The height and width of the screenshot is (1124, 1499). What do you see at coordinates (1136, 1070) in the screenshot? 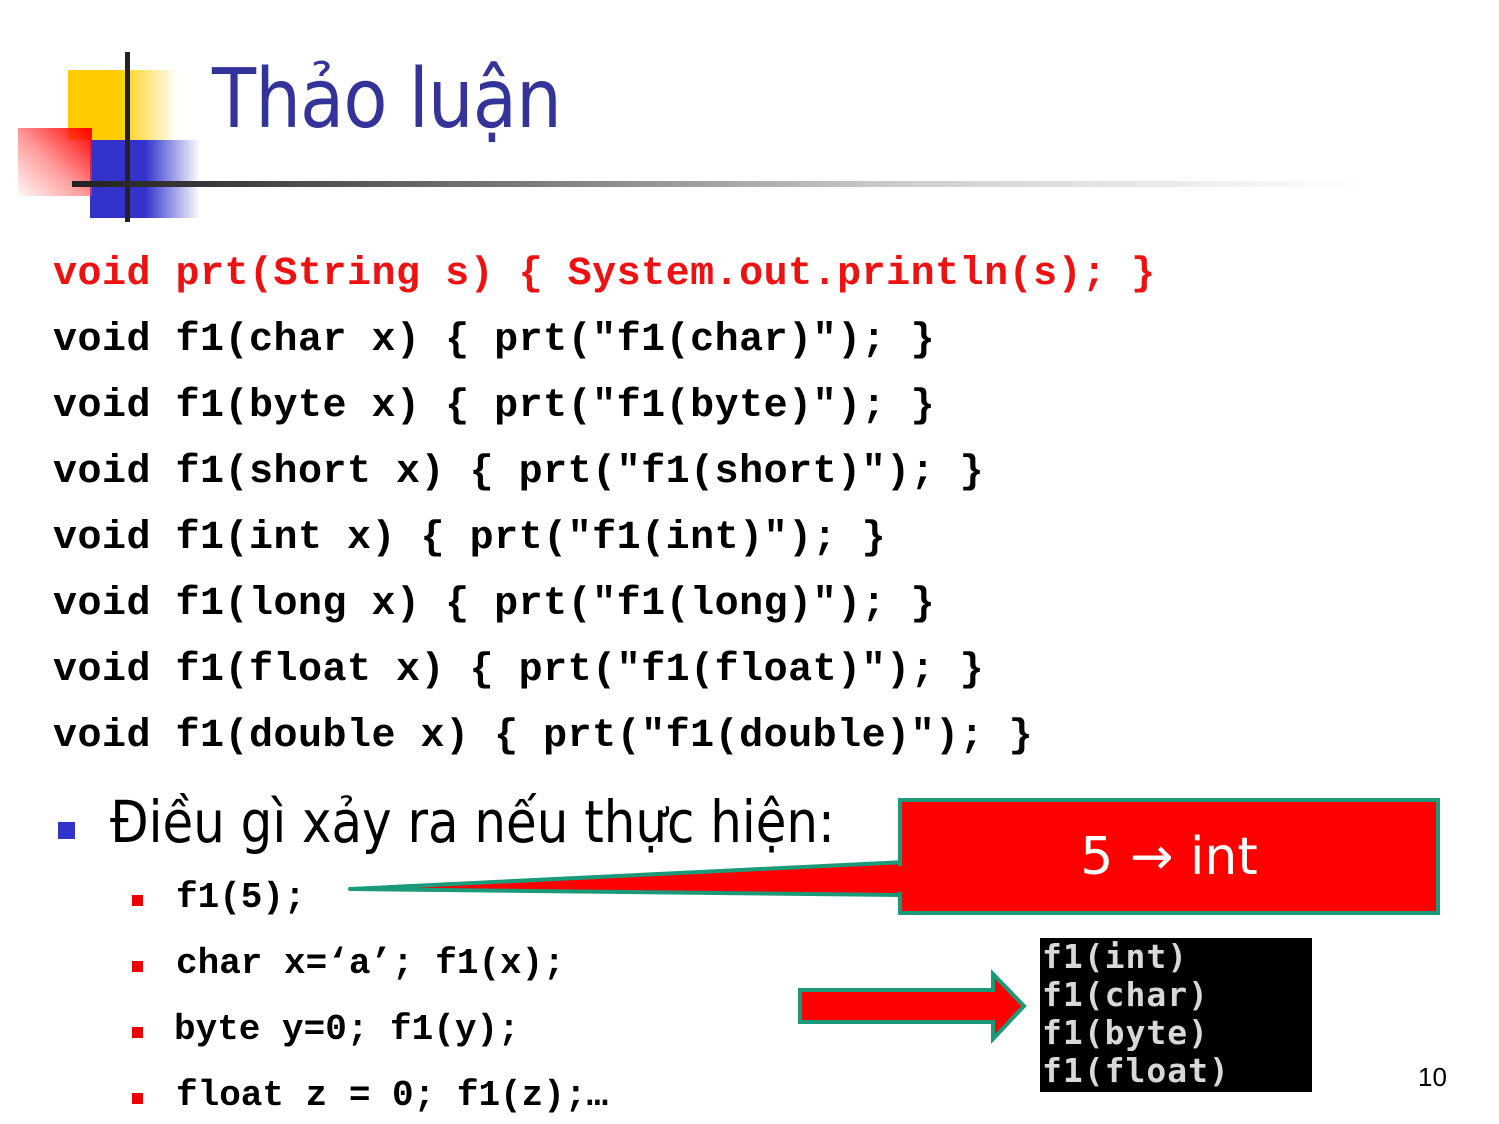
I see `console-line: f1(float)` at bounding box center [1136, 1070].